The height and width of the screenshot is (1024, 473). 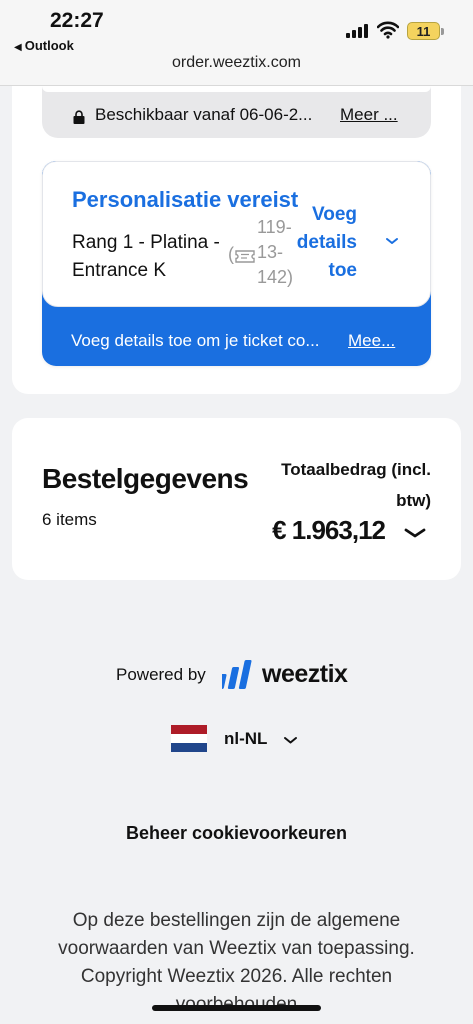 What do you see at coordinates (236, 63) in the screenshot?
I see `address-bar-url: order.weeztix.com` at bounding box center [236, 63].